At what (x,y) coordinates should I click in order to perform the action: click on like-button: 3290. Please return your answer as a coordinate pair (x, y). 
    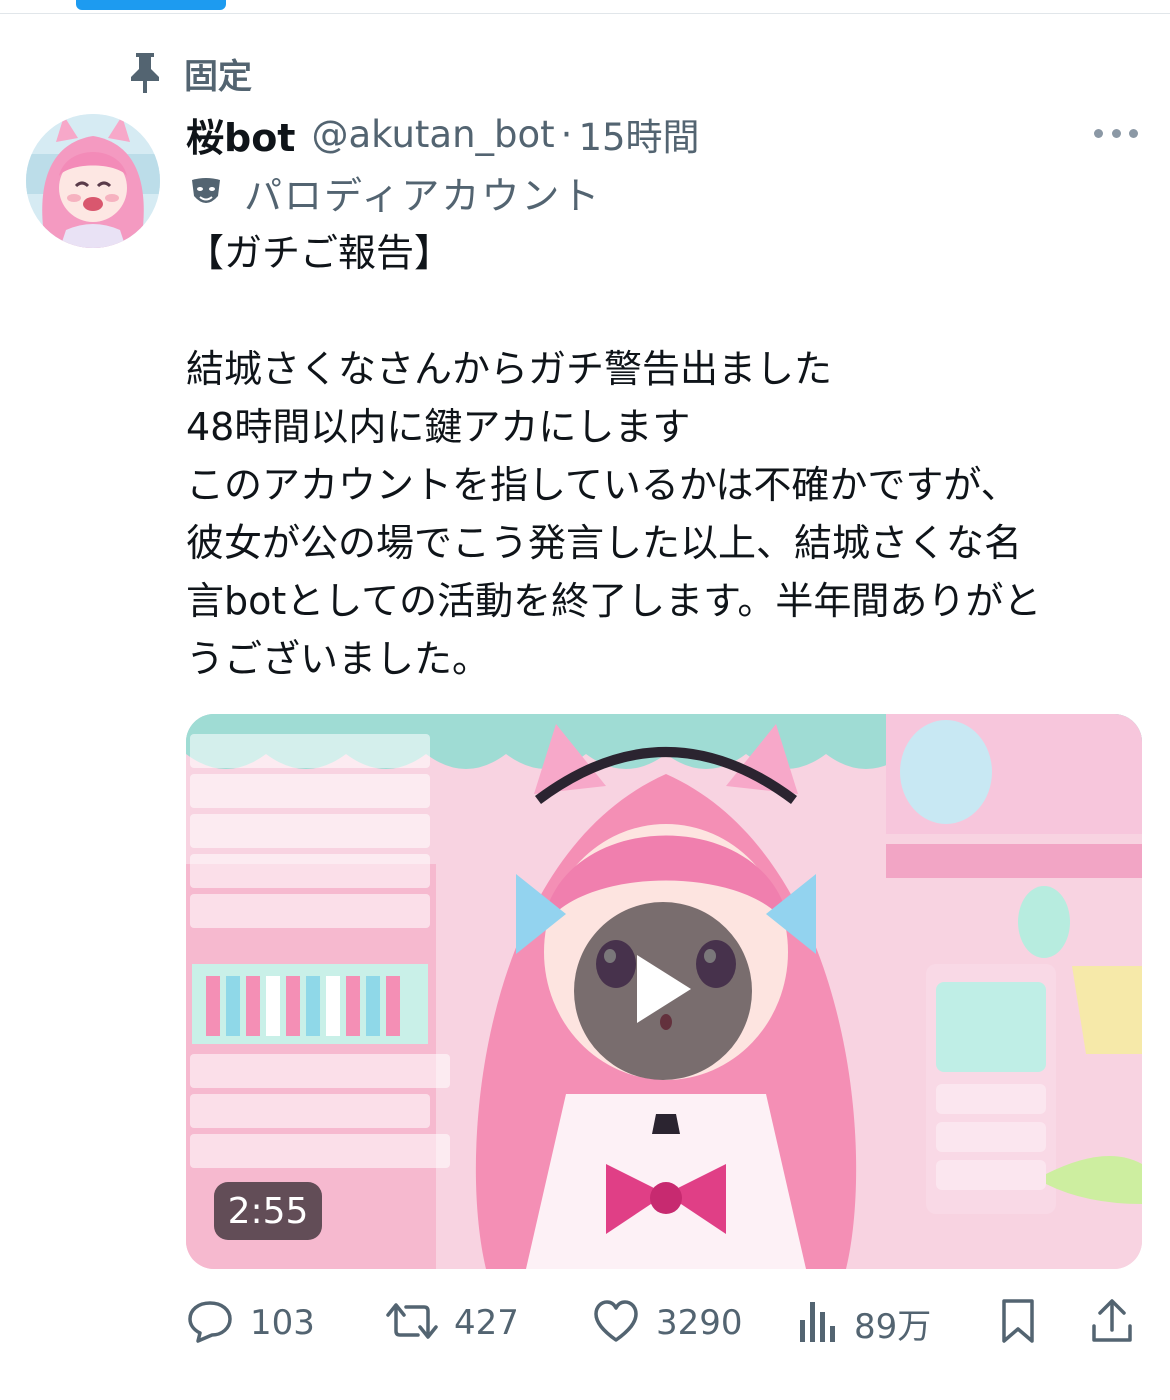
    Looking at the image, I should click on (667, 1323).